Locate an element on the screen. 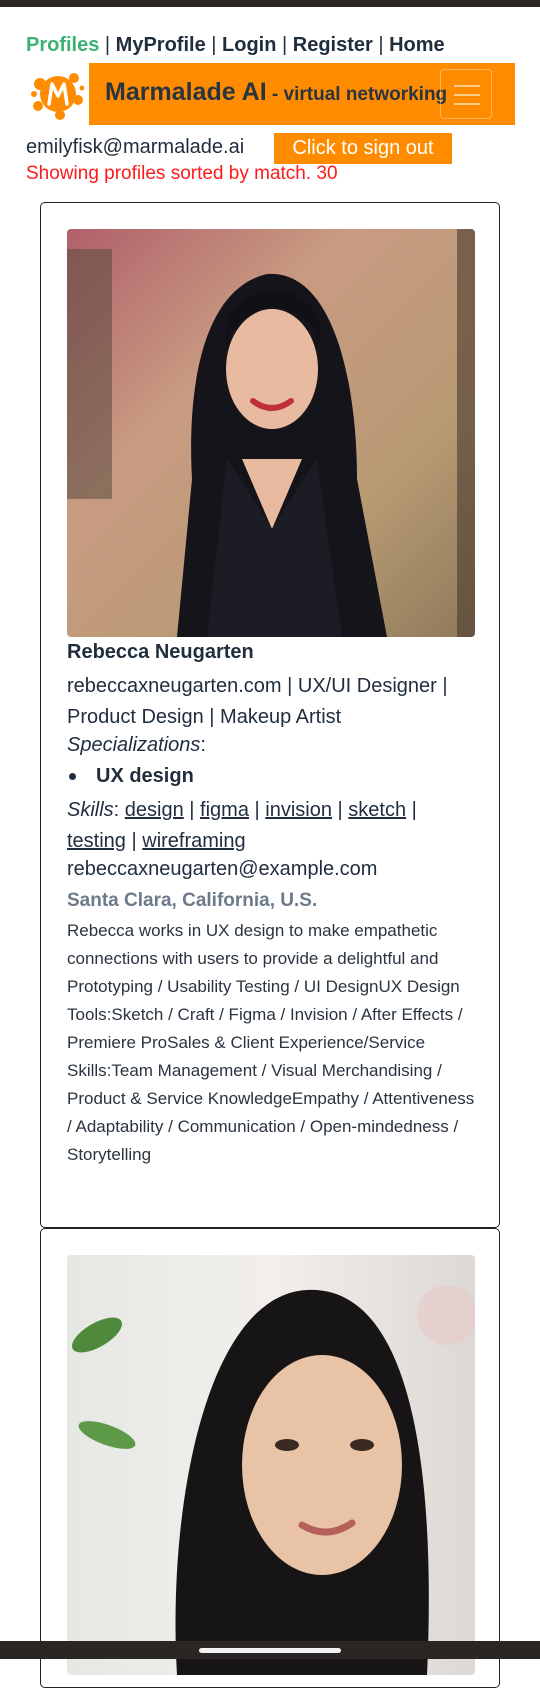  specializations-heading: Specializations: is located at coordinates (136, 745).